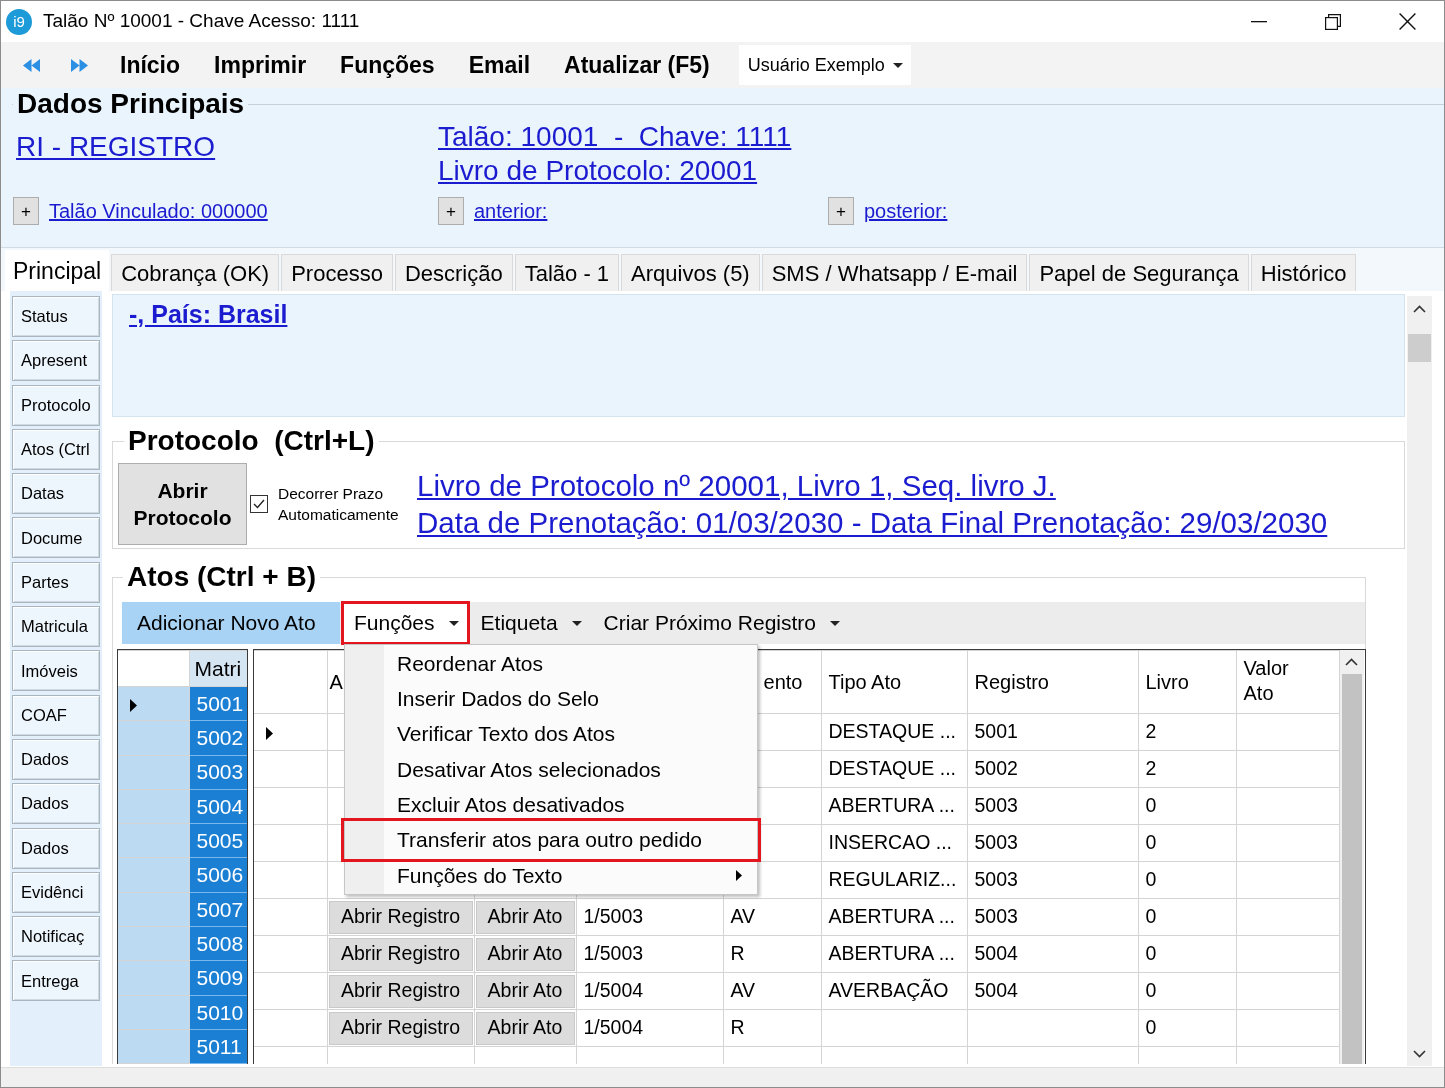 The height and width of the screenshot is (1088, 1445). I want to click on dropdown-button: Criar Próximo Registro, so click(720, 623).